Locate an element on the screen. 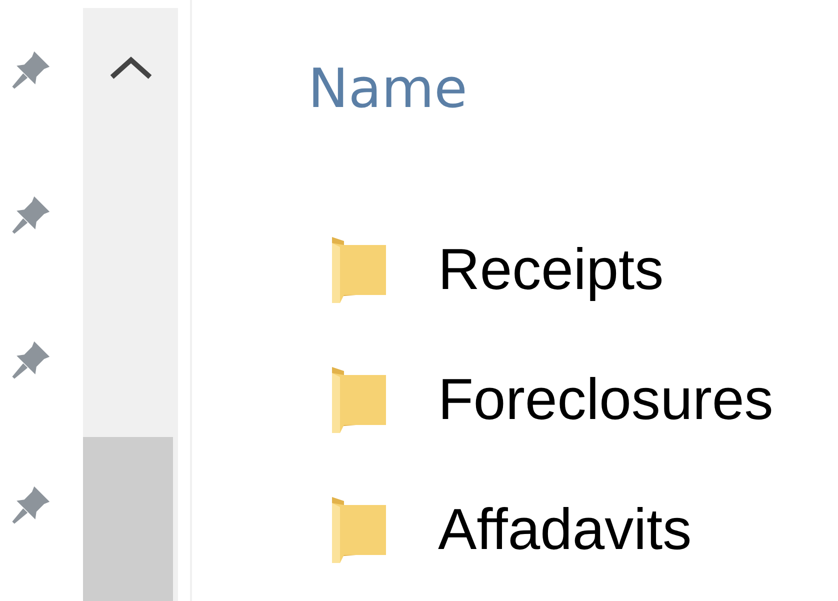  folder-name: Affadavits is located at coordinates (565, 529).